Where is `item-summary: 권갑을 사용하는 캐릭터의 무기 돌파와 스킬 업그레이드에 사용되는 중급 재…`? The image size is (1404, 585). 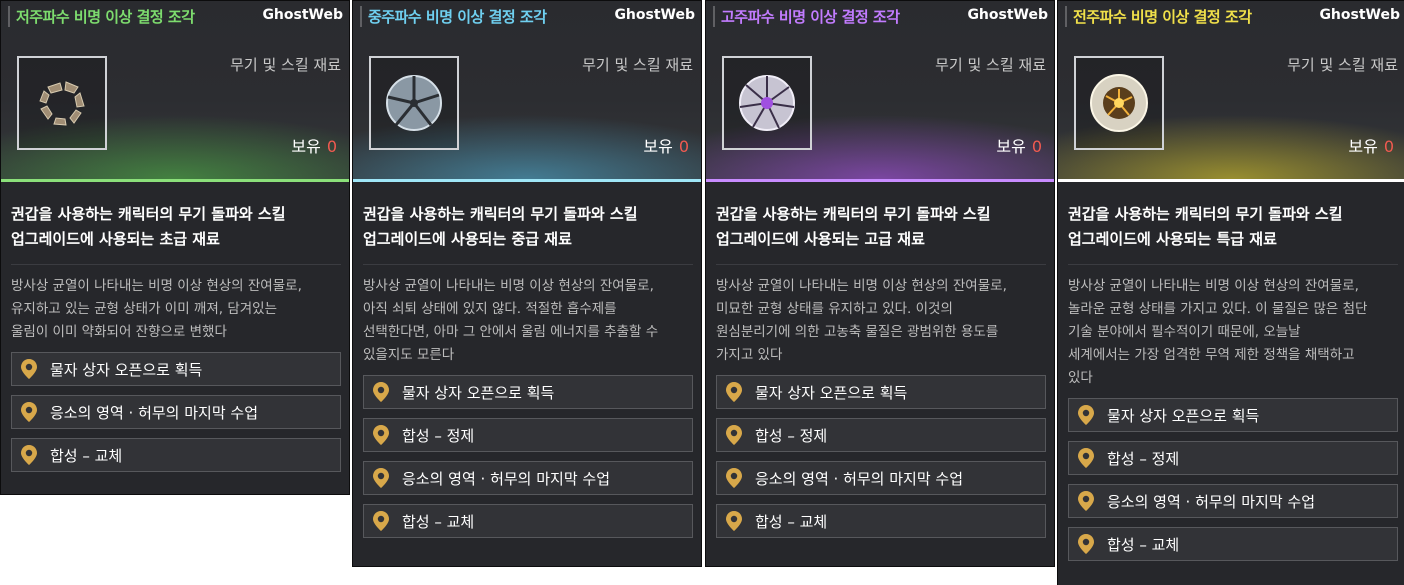 item-summary: 권갑을 사용하는 캐릭터의 무기 돌파와 스킬 업그레이드에 사용되는 중급 재… is located at coordinates (528, 233).